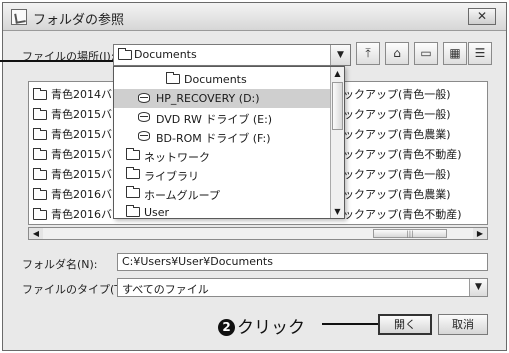 The width and height of the screenshot is (509, 353). What do you see at coordinates (222, 79) in the screenshot?
I see `dropdown-item-documents: Documents` at bounding box center [222, 79].